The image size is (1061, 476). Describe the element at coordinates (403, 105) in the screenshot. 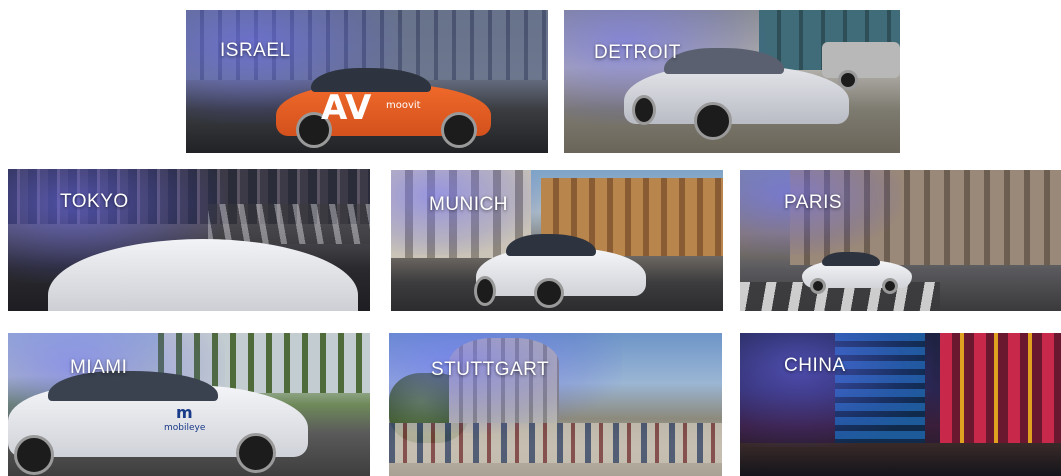

I see `israel-moovit-logo: moovit` at that location.